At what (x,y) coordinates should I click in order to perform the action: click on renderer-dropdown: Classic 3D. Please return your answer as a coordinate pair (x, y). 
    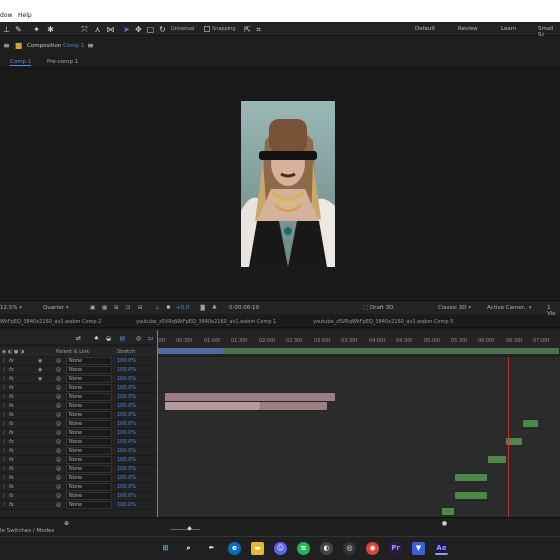
    Looking at the image, I should click on (454, 308).